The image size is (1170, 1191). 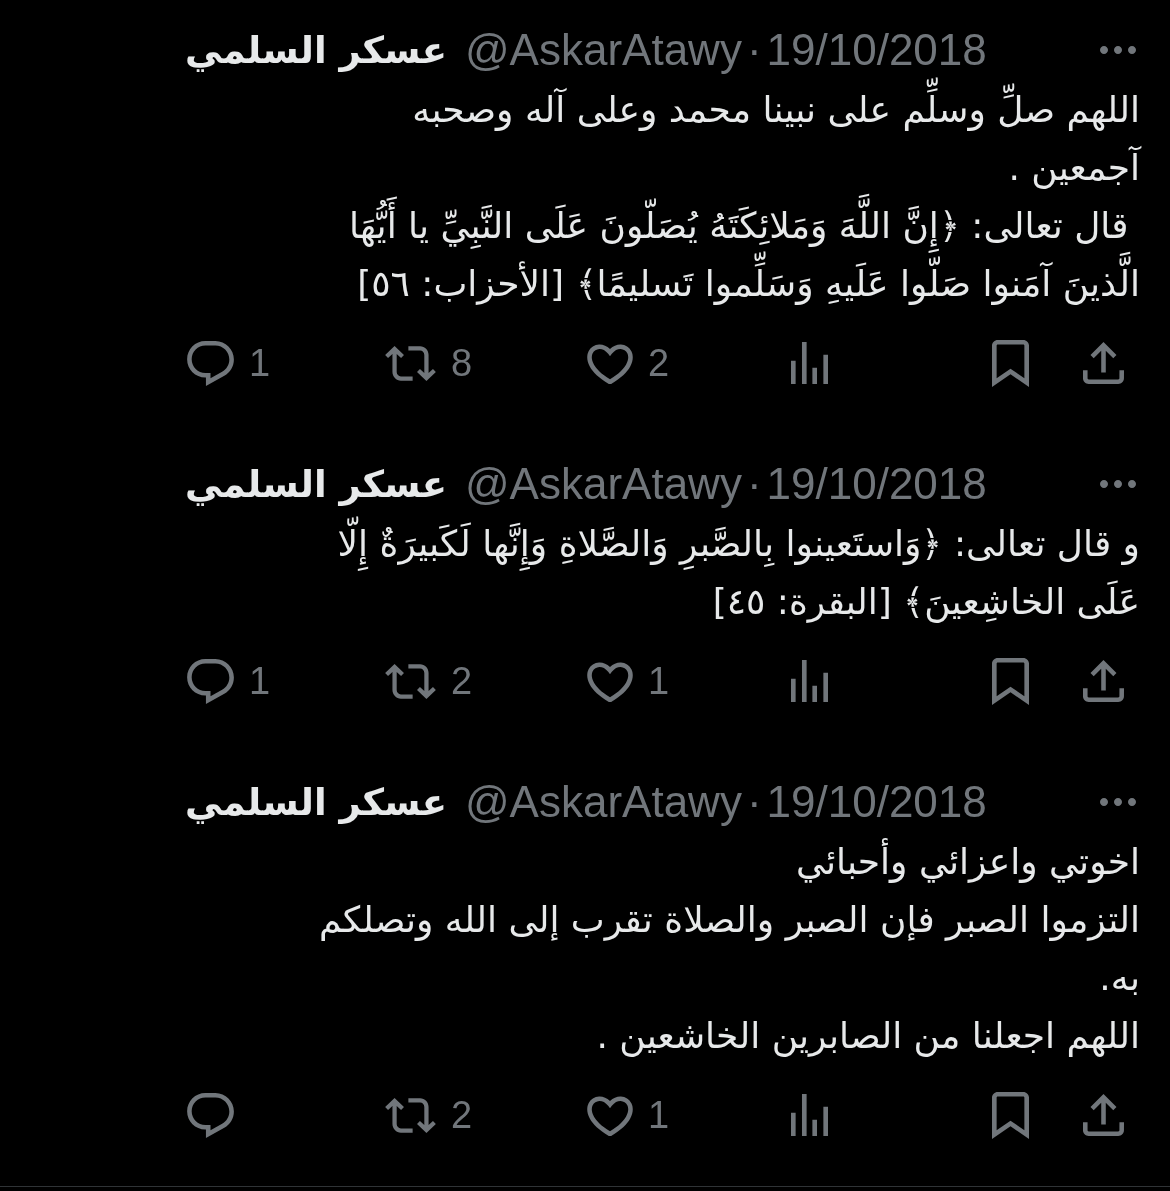 I want to click on repost-button: 8, so click(x=429, y=363).